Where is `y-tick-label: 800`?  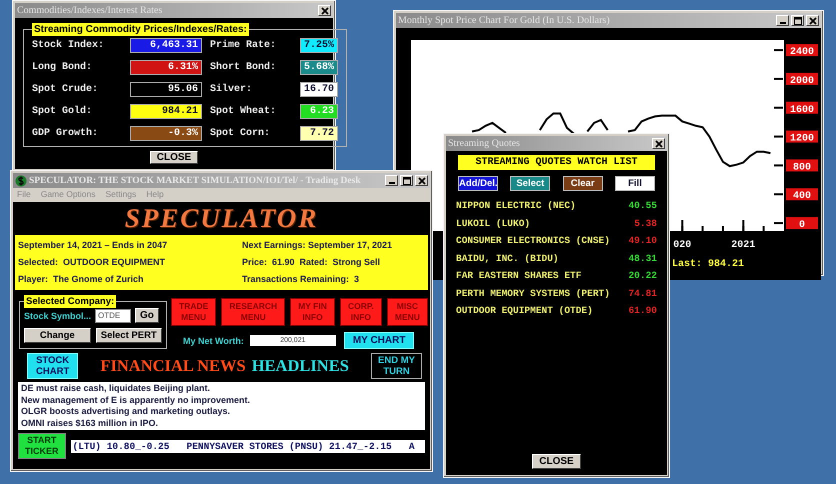
y-tick-label: 800 is located at coordinates (802, 168).